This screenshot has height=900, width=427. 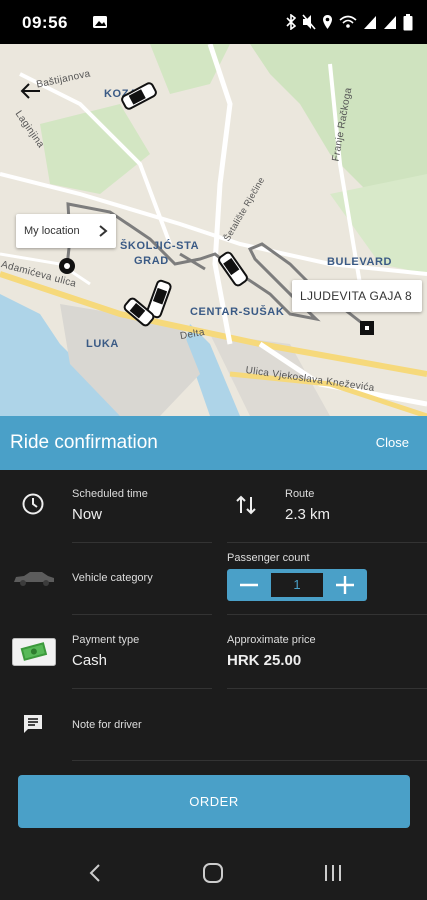 I want to click on status-bar: 09:56, so click(x=213, y=22).